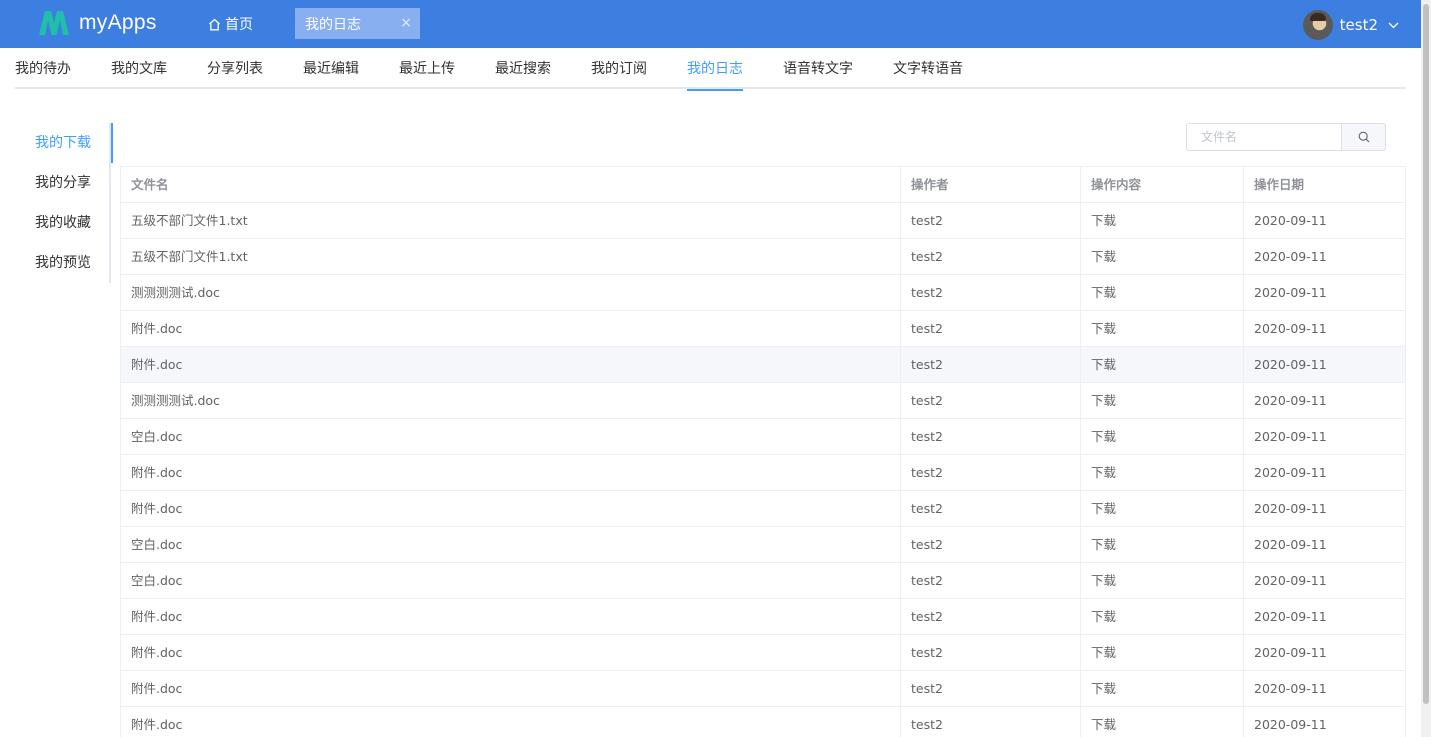  Describe the element at coordinates (406, 23) in the screenshot. I see `close-icon: ×` at that location.